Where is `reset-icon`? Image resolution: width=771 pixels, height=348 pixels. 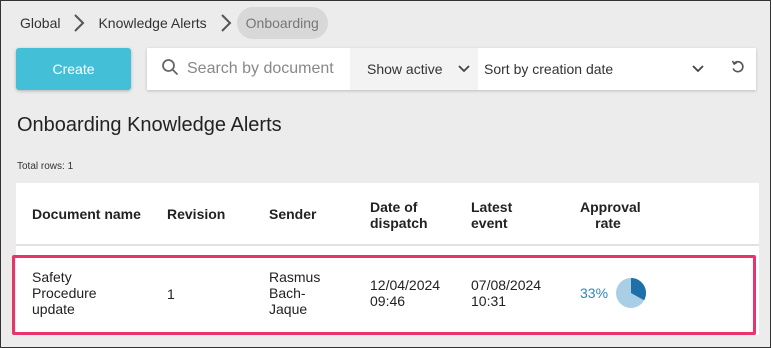 reset-icon is located at coordinates (738, 69).